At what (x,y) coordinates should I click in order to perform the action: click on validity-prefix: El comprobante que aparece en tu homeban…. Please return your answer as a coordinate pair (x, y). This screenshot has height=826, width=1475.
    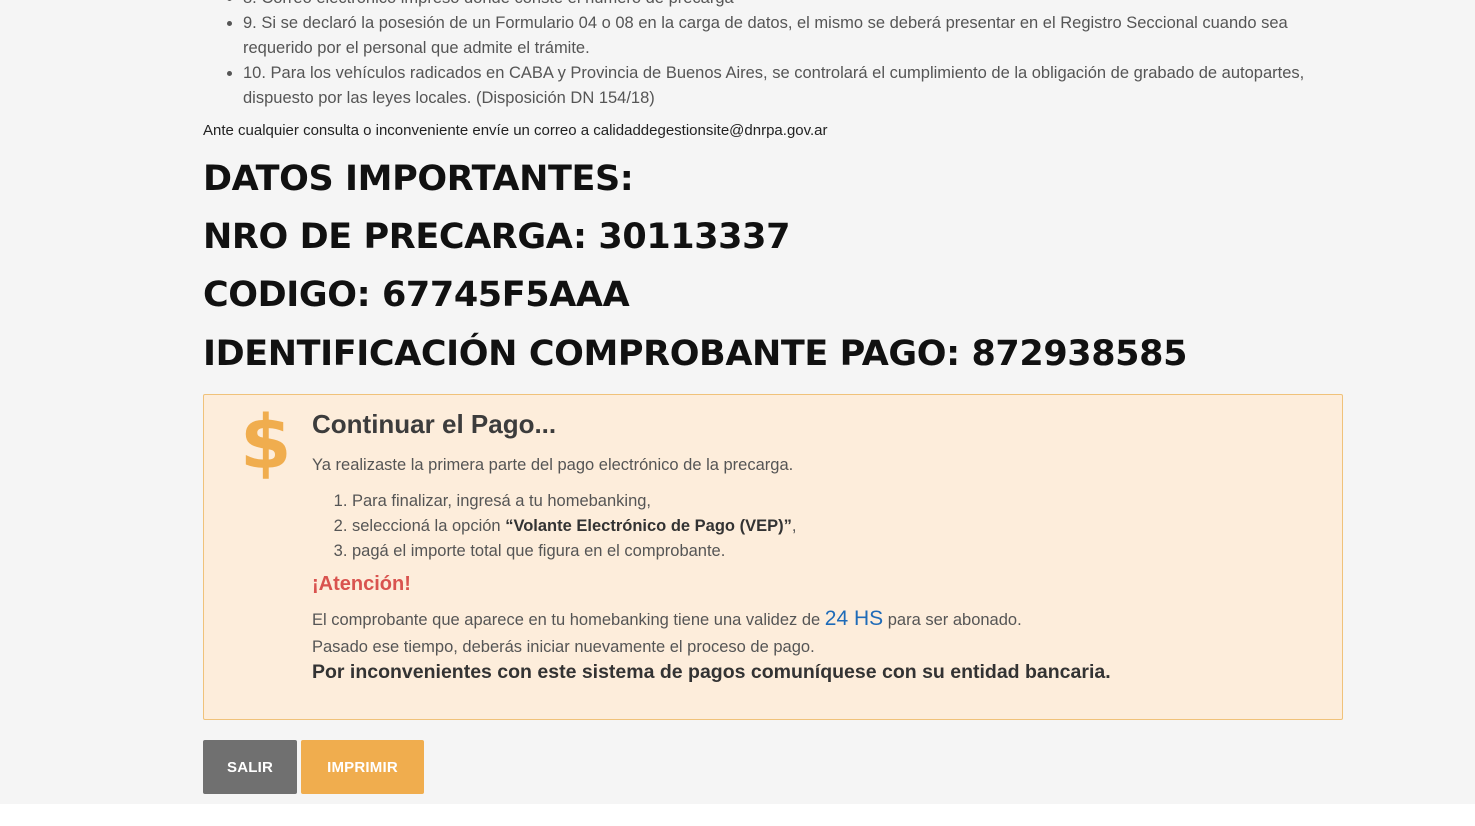
    Looking at the image, I should click on (568, 620).